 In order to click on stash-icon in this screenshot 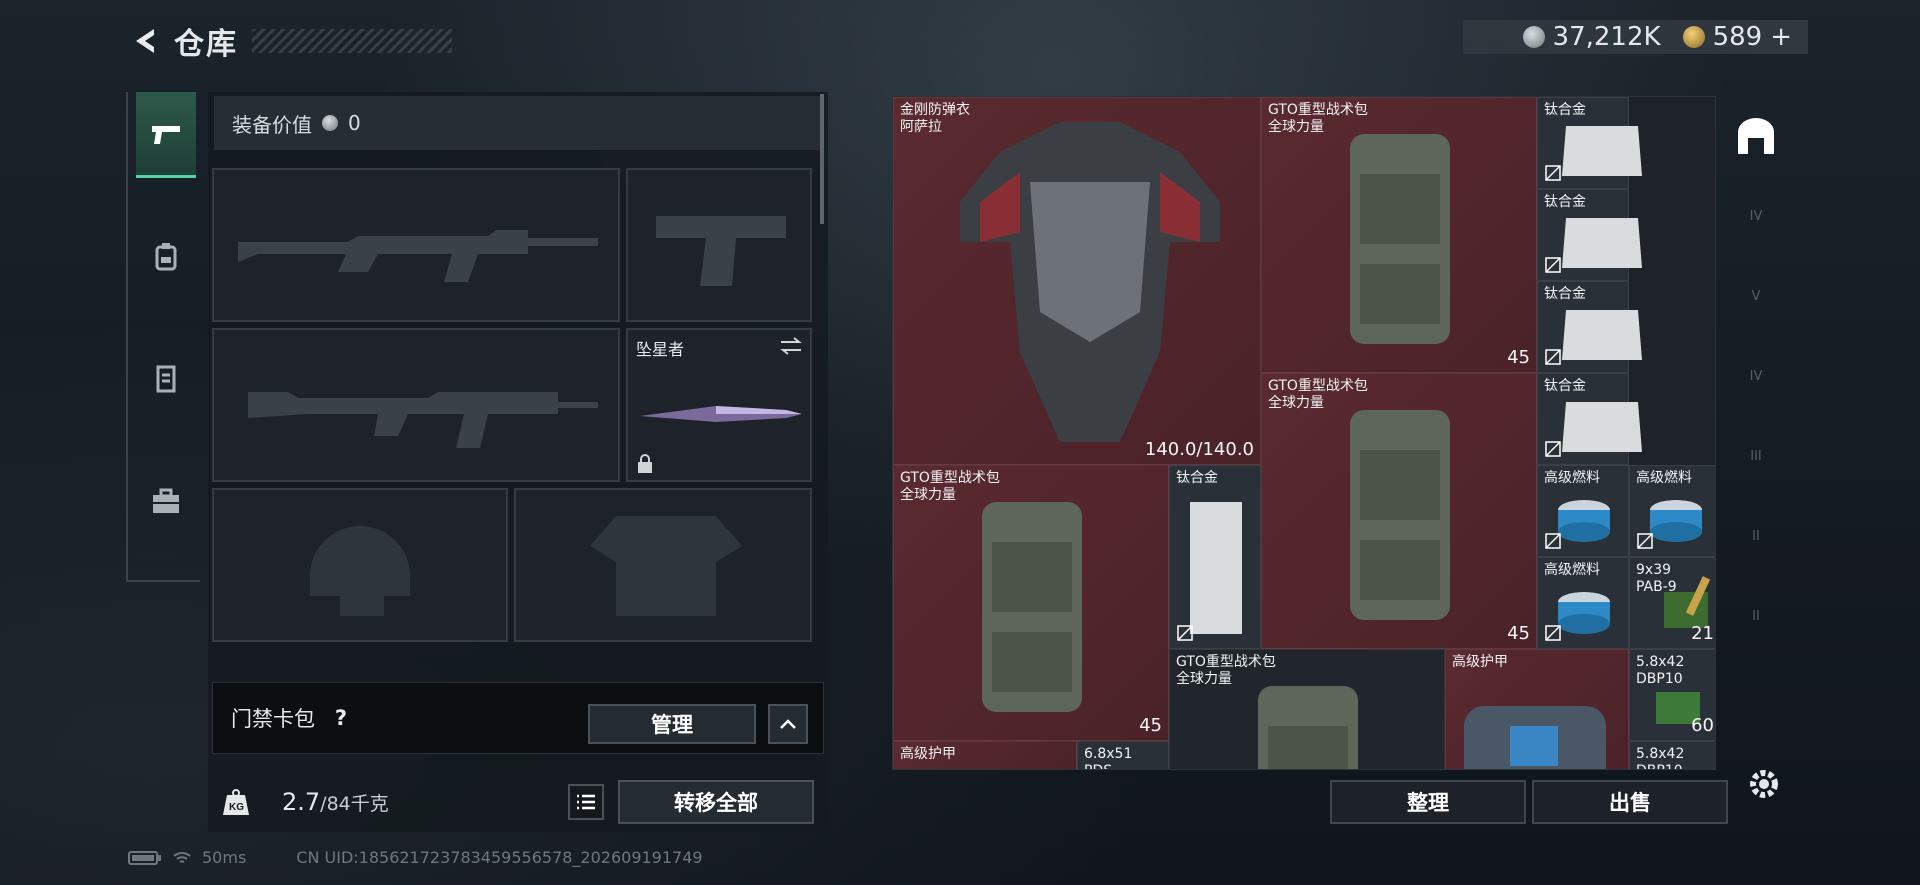, I will do `click(1756, 136)`.